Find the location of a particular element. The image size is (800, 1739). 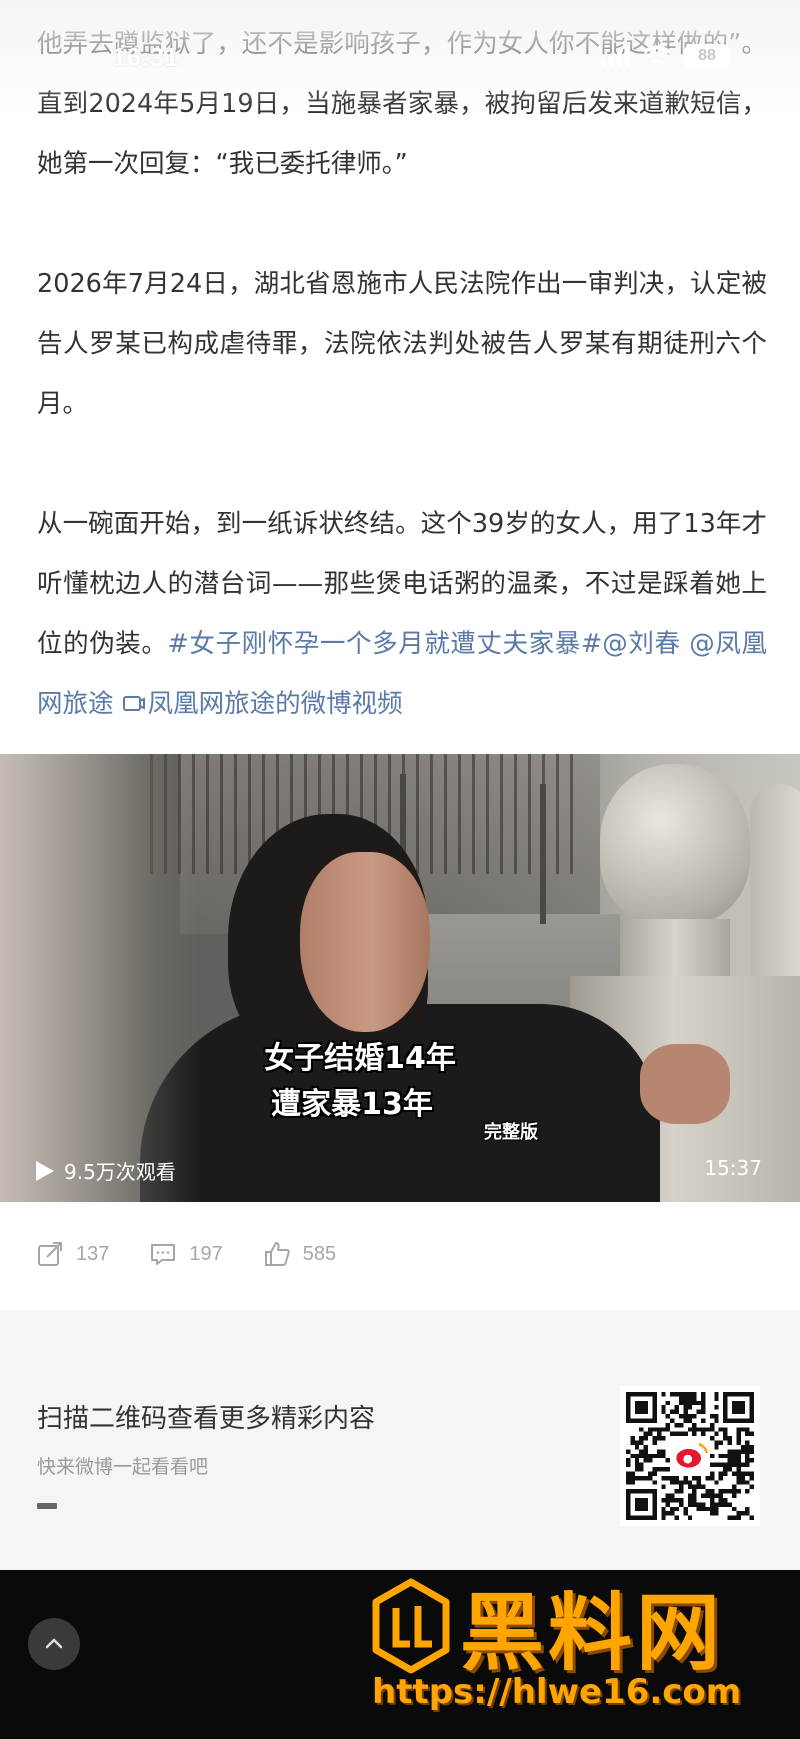

mention-link-liuchun: @刘春 is located at coordinates (641, 644).